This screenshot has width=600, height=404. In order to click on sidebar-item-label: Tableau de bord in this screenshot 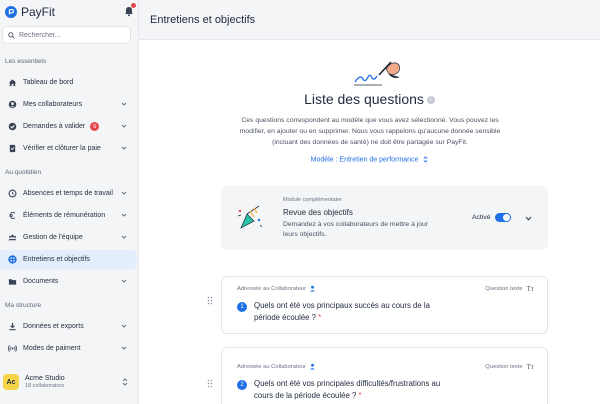, I will do `click(48, 82)`.